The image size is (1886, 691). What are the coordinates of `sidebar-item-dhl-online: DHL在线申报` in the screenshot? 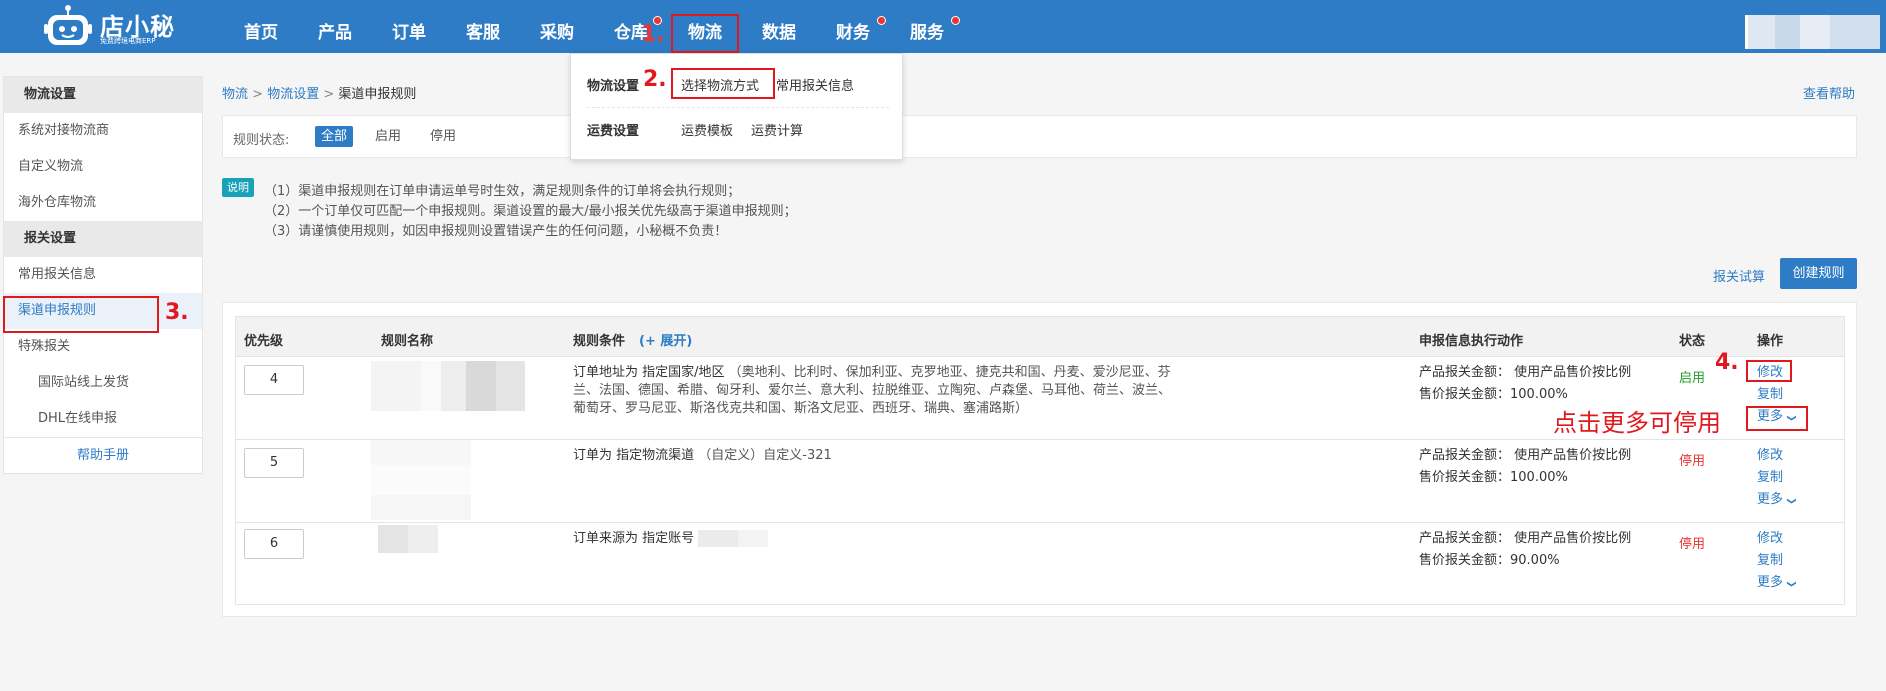 It's located at (103, 419).